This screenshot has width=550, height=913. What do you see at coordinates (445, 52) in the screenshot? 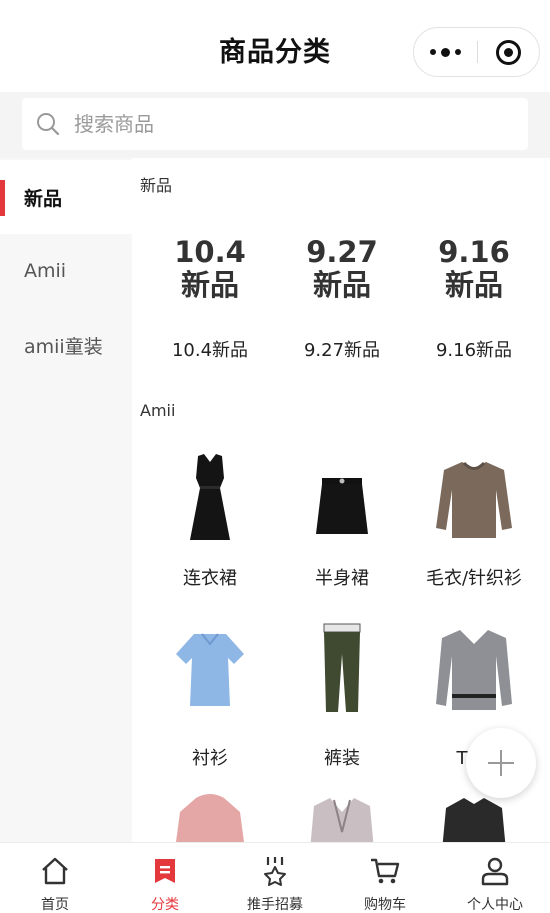
I see `more-dots-icon` at bounding box center [445, 52].